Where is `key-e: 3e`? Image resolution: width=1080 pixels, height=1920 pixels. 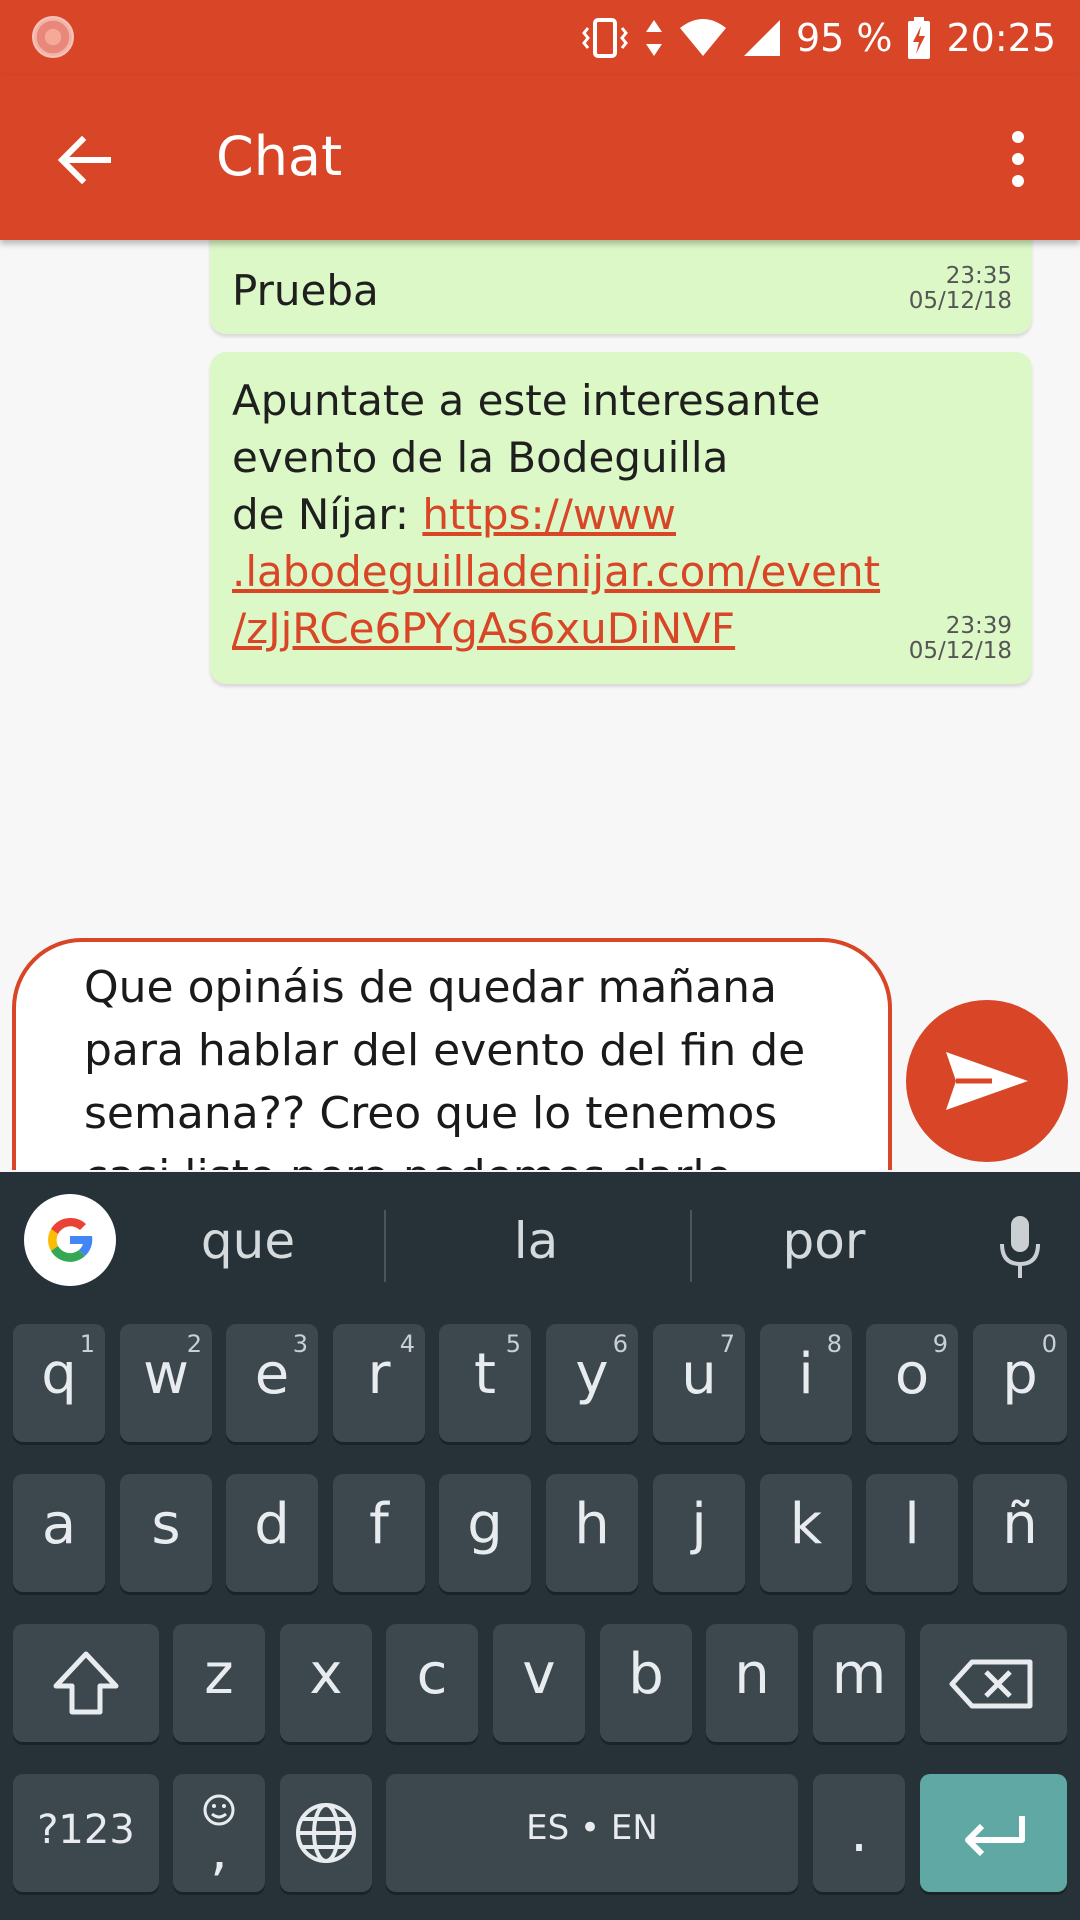 key-e: 3e is located at coordinates (272, 1383).